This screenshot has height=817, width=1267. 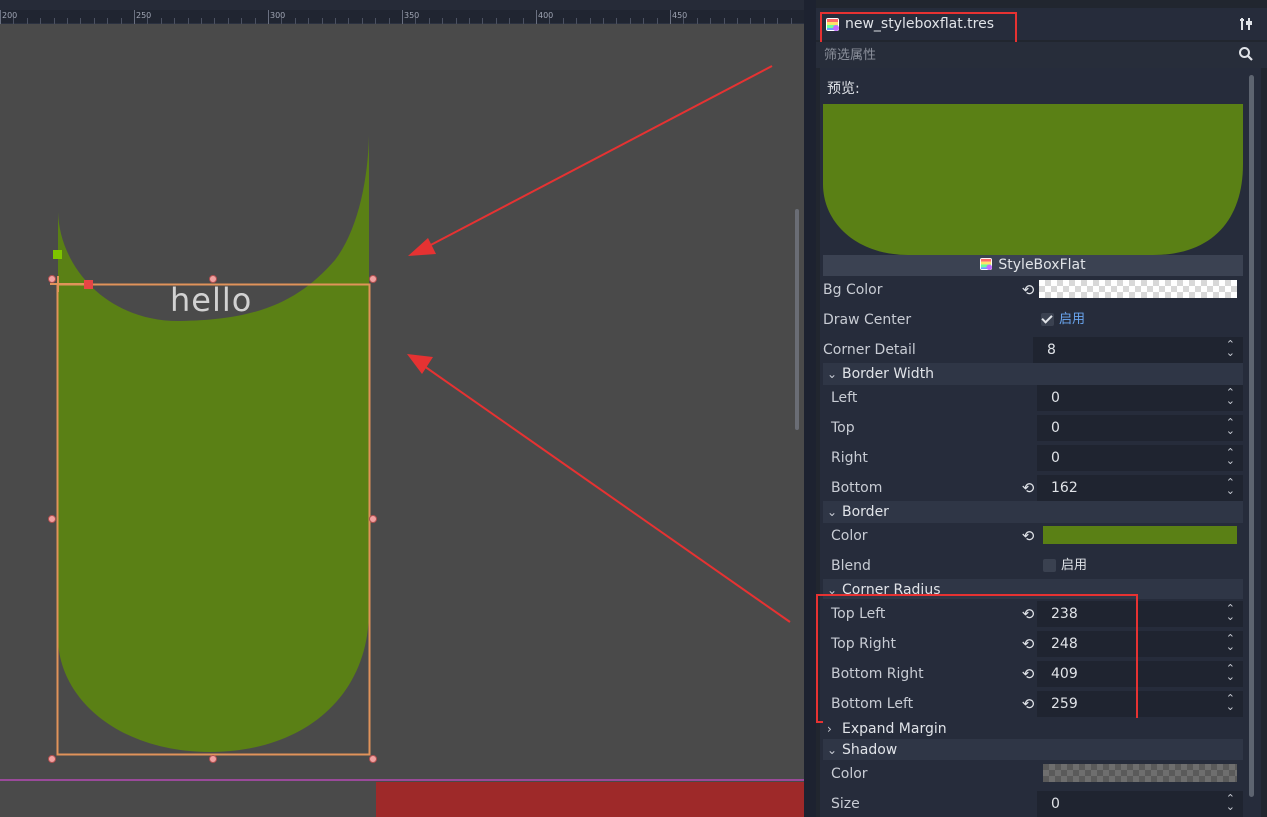 What do you see at coordinates (1033, 398) in the screenshot?
I see `property-border-left: Left 0 ⌃ ⌄` at bounding box center [1033, 398].